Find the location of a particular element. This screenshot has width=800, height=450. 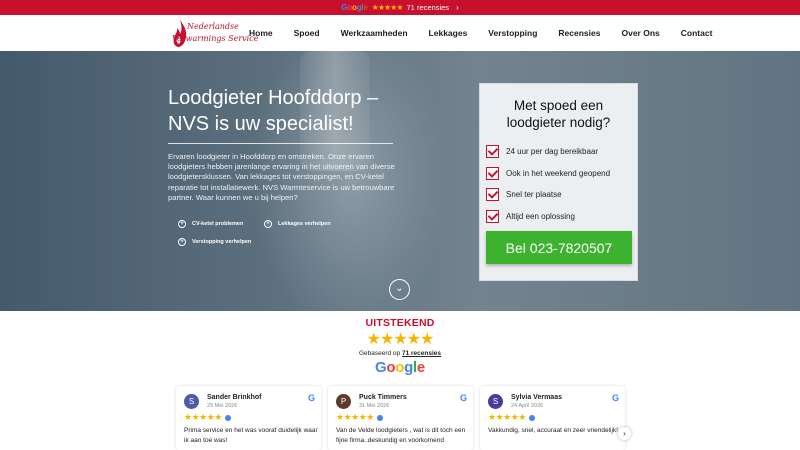

feature-verstopping: + Verstopping verhelpen is located at coordinates (214, 242).